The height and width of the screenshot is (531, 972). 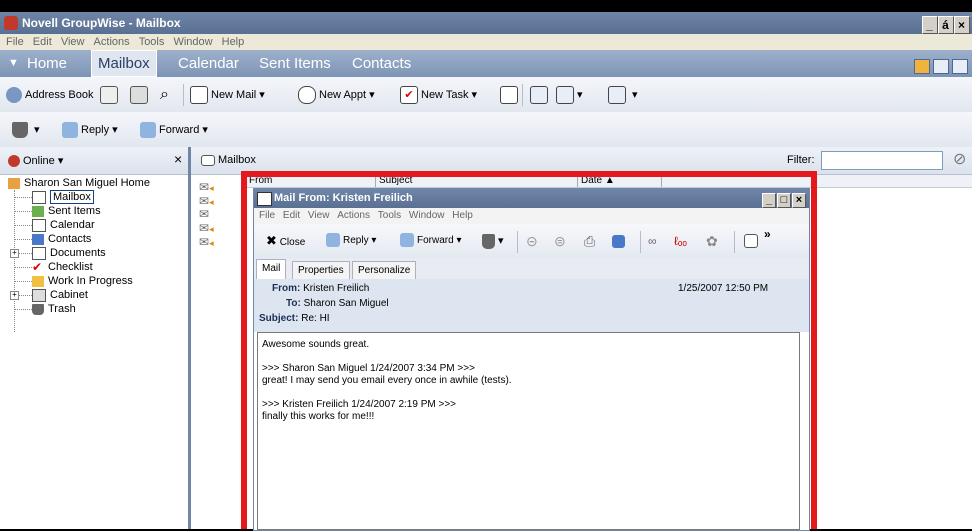 What do you see at coordinates (381, 63) in the screenshot?
I see `tab-contacts: Contacts` at bounding box center [381, 63].